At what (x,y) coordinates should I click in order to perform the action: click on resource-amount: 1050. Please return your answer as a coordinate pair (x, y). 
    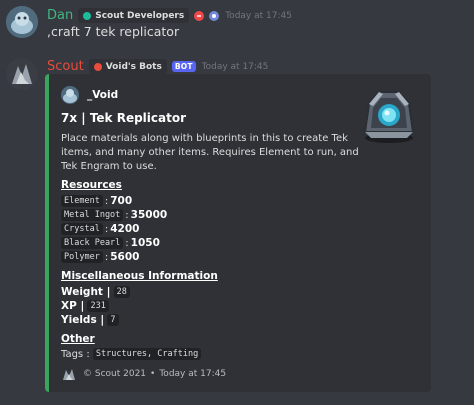
    Looking at the image, I should click on (145, 243).